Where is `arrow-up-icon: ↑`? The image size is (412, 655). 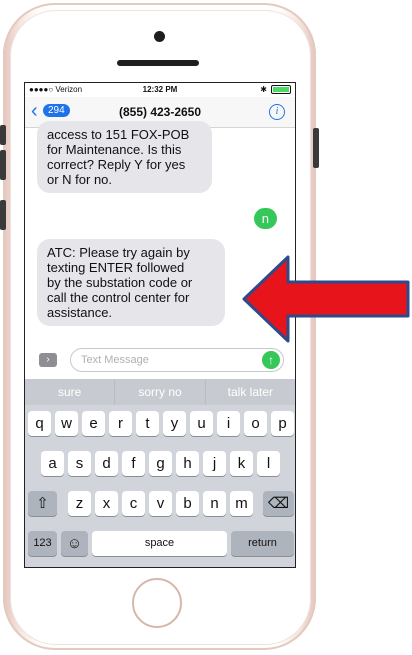 arrow-up-icon: ↑ is located at coordinates (271, 360).